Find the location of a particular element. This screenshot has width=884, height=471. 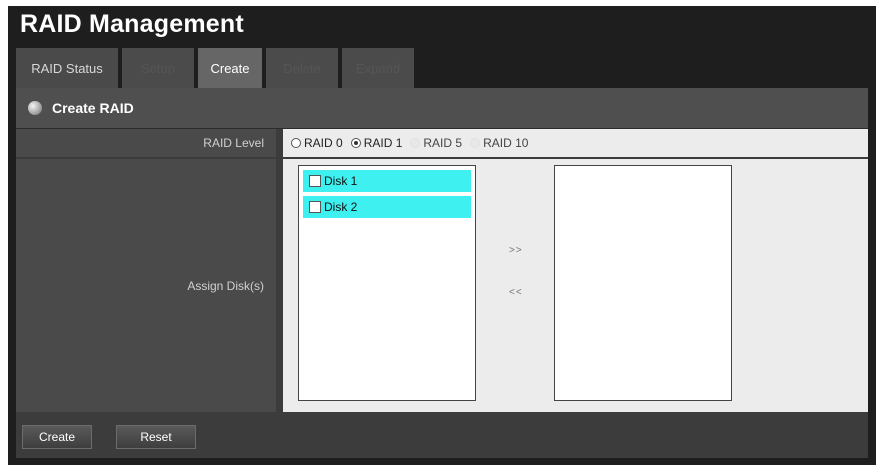

raid-level-label: RAID Level is located at coordinates (146, 143).